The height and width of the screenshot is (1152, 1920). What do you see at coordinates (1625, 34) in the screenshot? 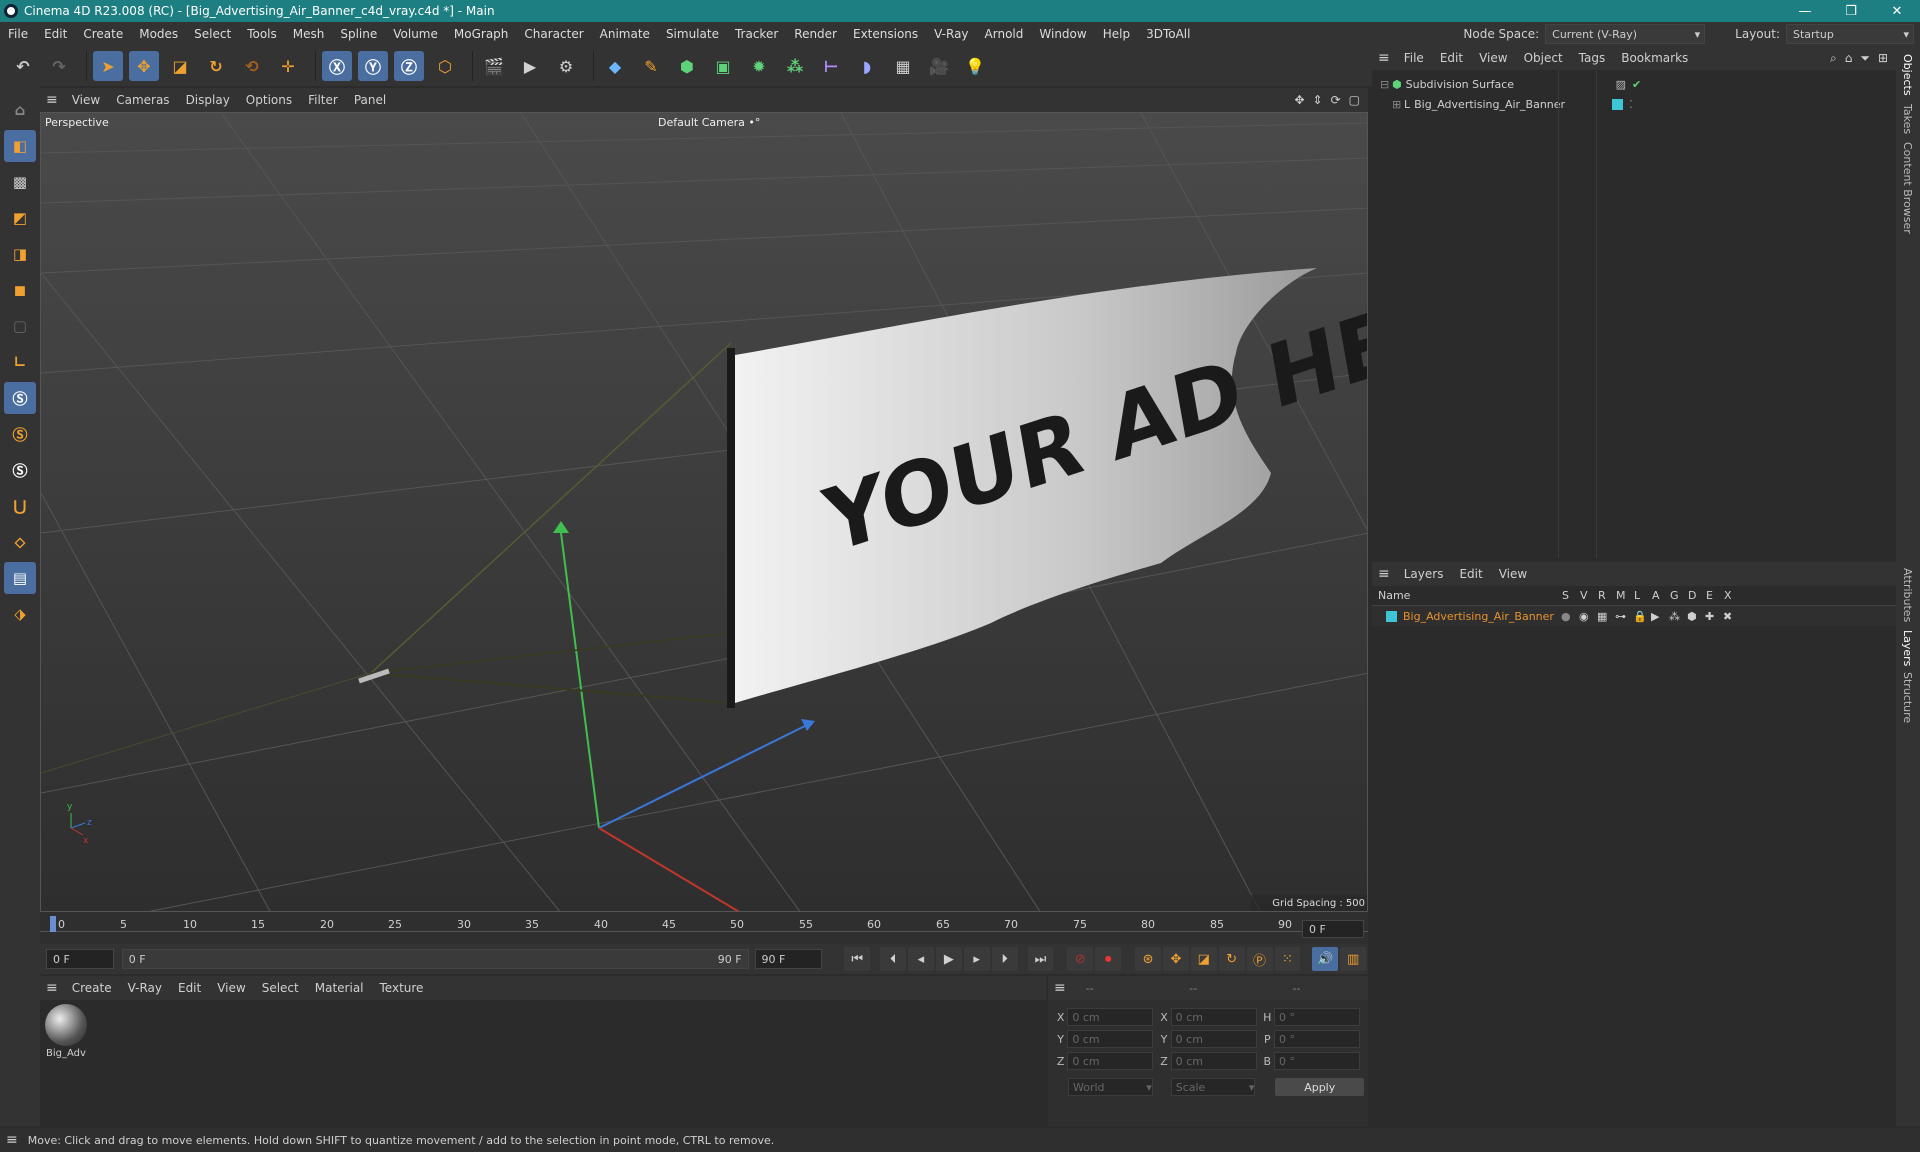
I see `node-space-select: Current (V-Ray) ▾` at bounding box center [1625, 34].